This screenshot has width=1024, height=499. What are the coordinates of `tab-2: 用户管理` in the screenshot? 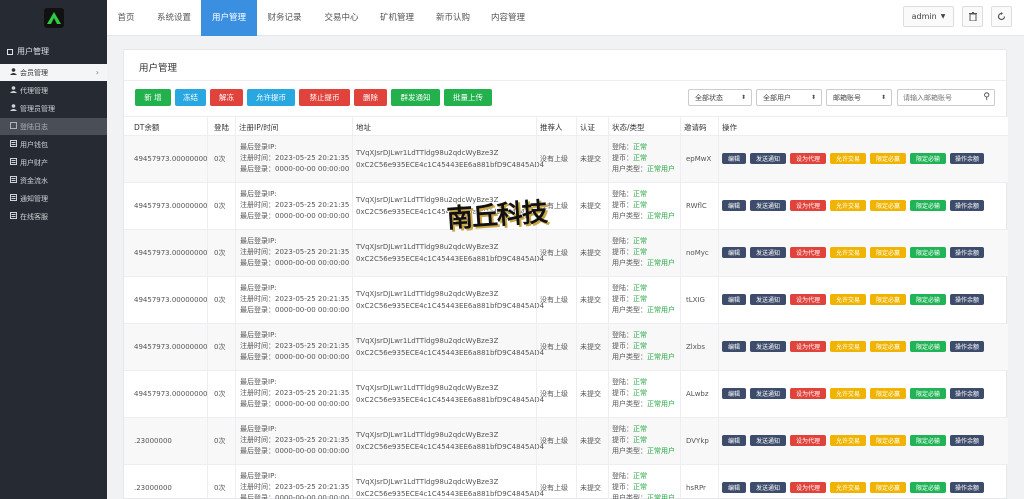 It's located at (229, 18).